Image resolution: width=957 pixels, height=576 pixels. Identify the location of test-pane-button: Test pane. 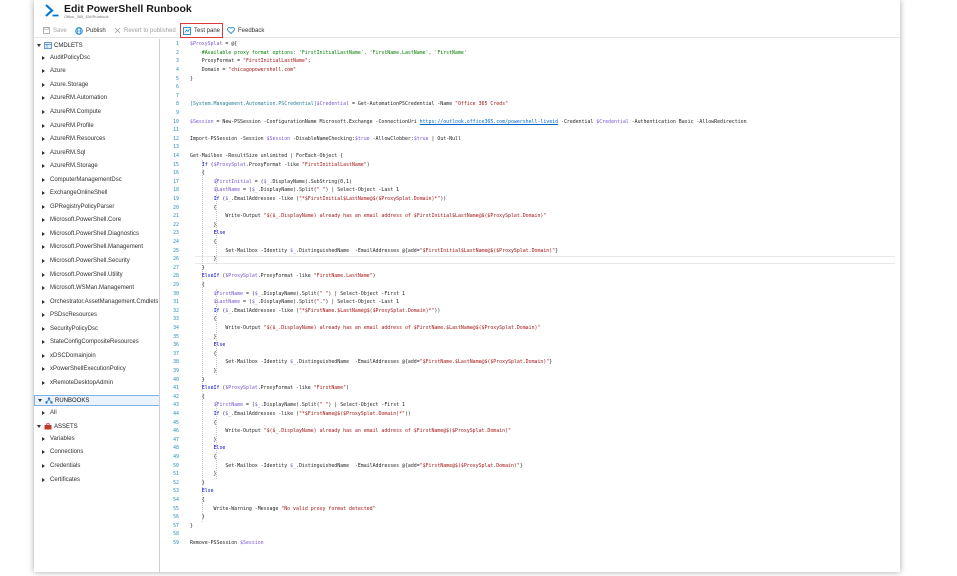
(201, 30).